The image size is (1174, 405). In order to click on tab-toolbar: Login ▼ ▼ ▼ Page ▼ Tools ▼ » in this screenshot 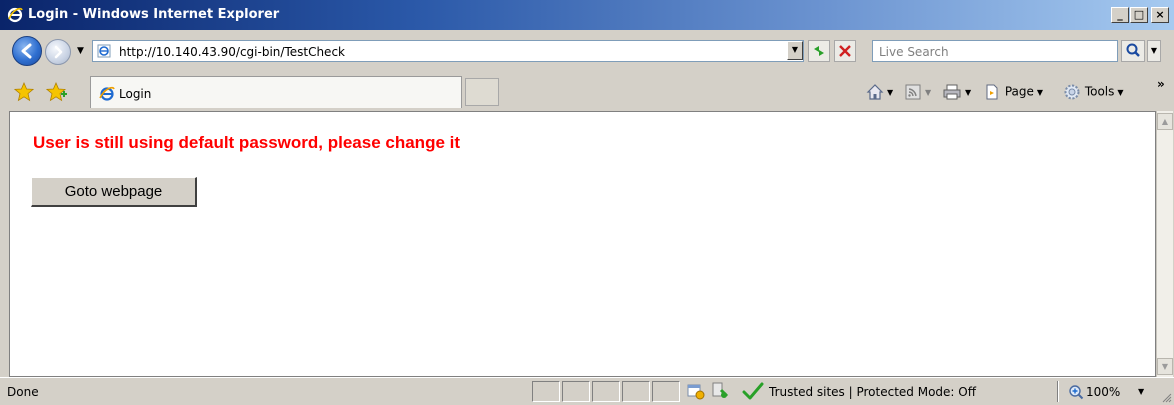, I will do `click(587, 92)`.